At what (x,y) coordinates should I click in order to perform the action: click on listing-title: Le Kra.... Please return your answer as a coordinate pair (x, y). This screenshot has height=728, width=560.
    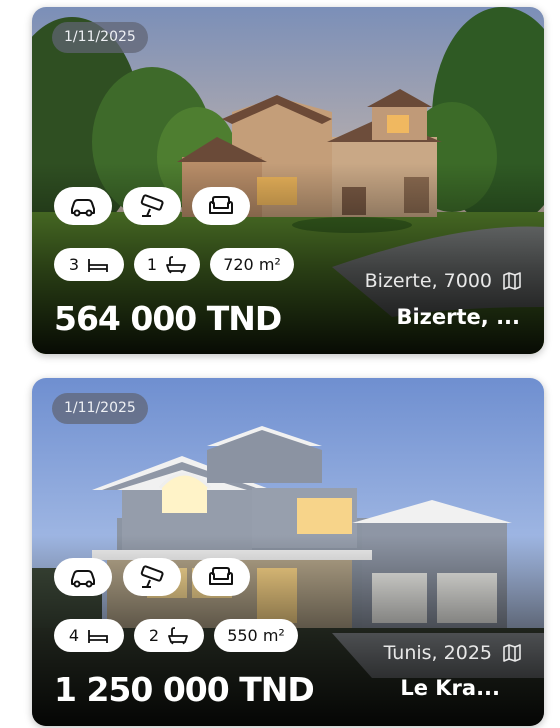
    Looking at the image, I should click on (450, 688).